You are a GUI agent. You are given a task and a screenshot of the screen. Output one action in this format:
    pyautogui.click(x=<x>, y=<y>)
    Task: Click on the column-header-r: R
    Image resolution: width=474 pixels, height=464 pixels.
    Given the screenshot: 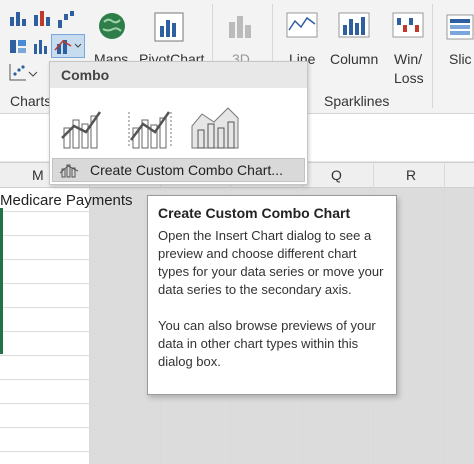 What is the action you would take?
    pyautogui.click(x=411, y=175)
    